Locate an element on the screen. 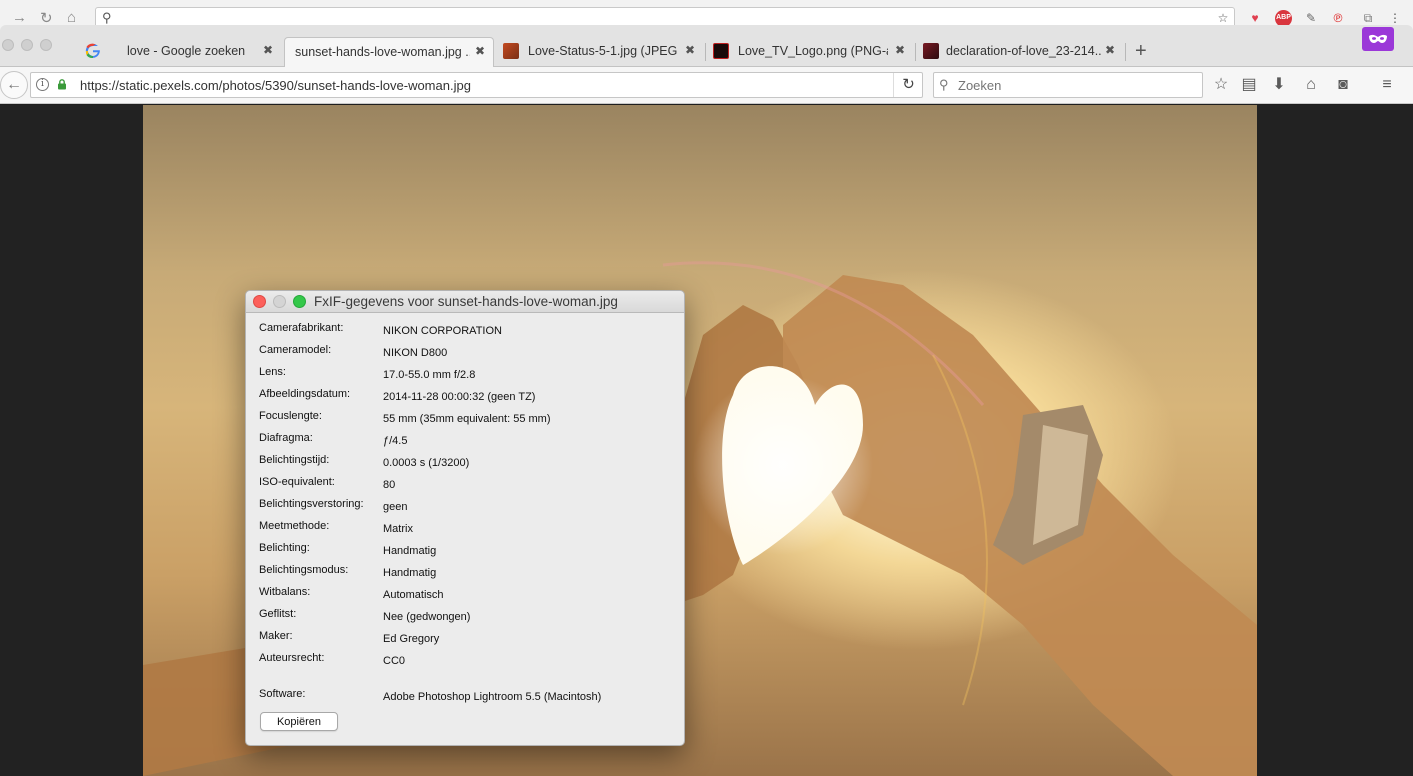 Image resolution: width=1413 pixels, height=776 pixels. exif-label-exposure-mode: Belichtingsmodus: is located at coordinates (304, 570).